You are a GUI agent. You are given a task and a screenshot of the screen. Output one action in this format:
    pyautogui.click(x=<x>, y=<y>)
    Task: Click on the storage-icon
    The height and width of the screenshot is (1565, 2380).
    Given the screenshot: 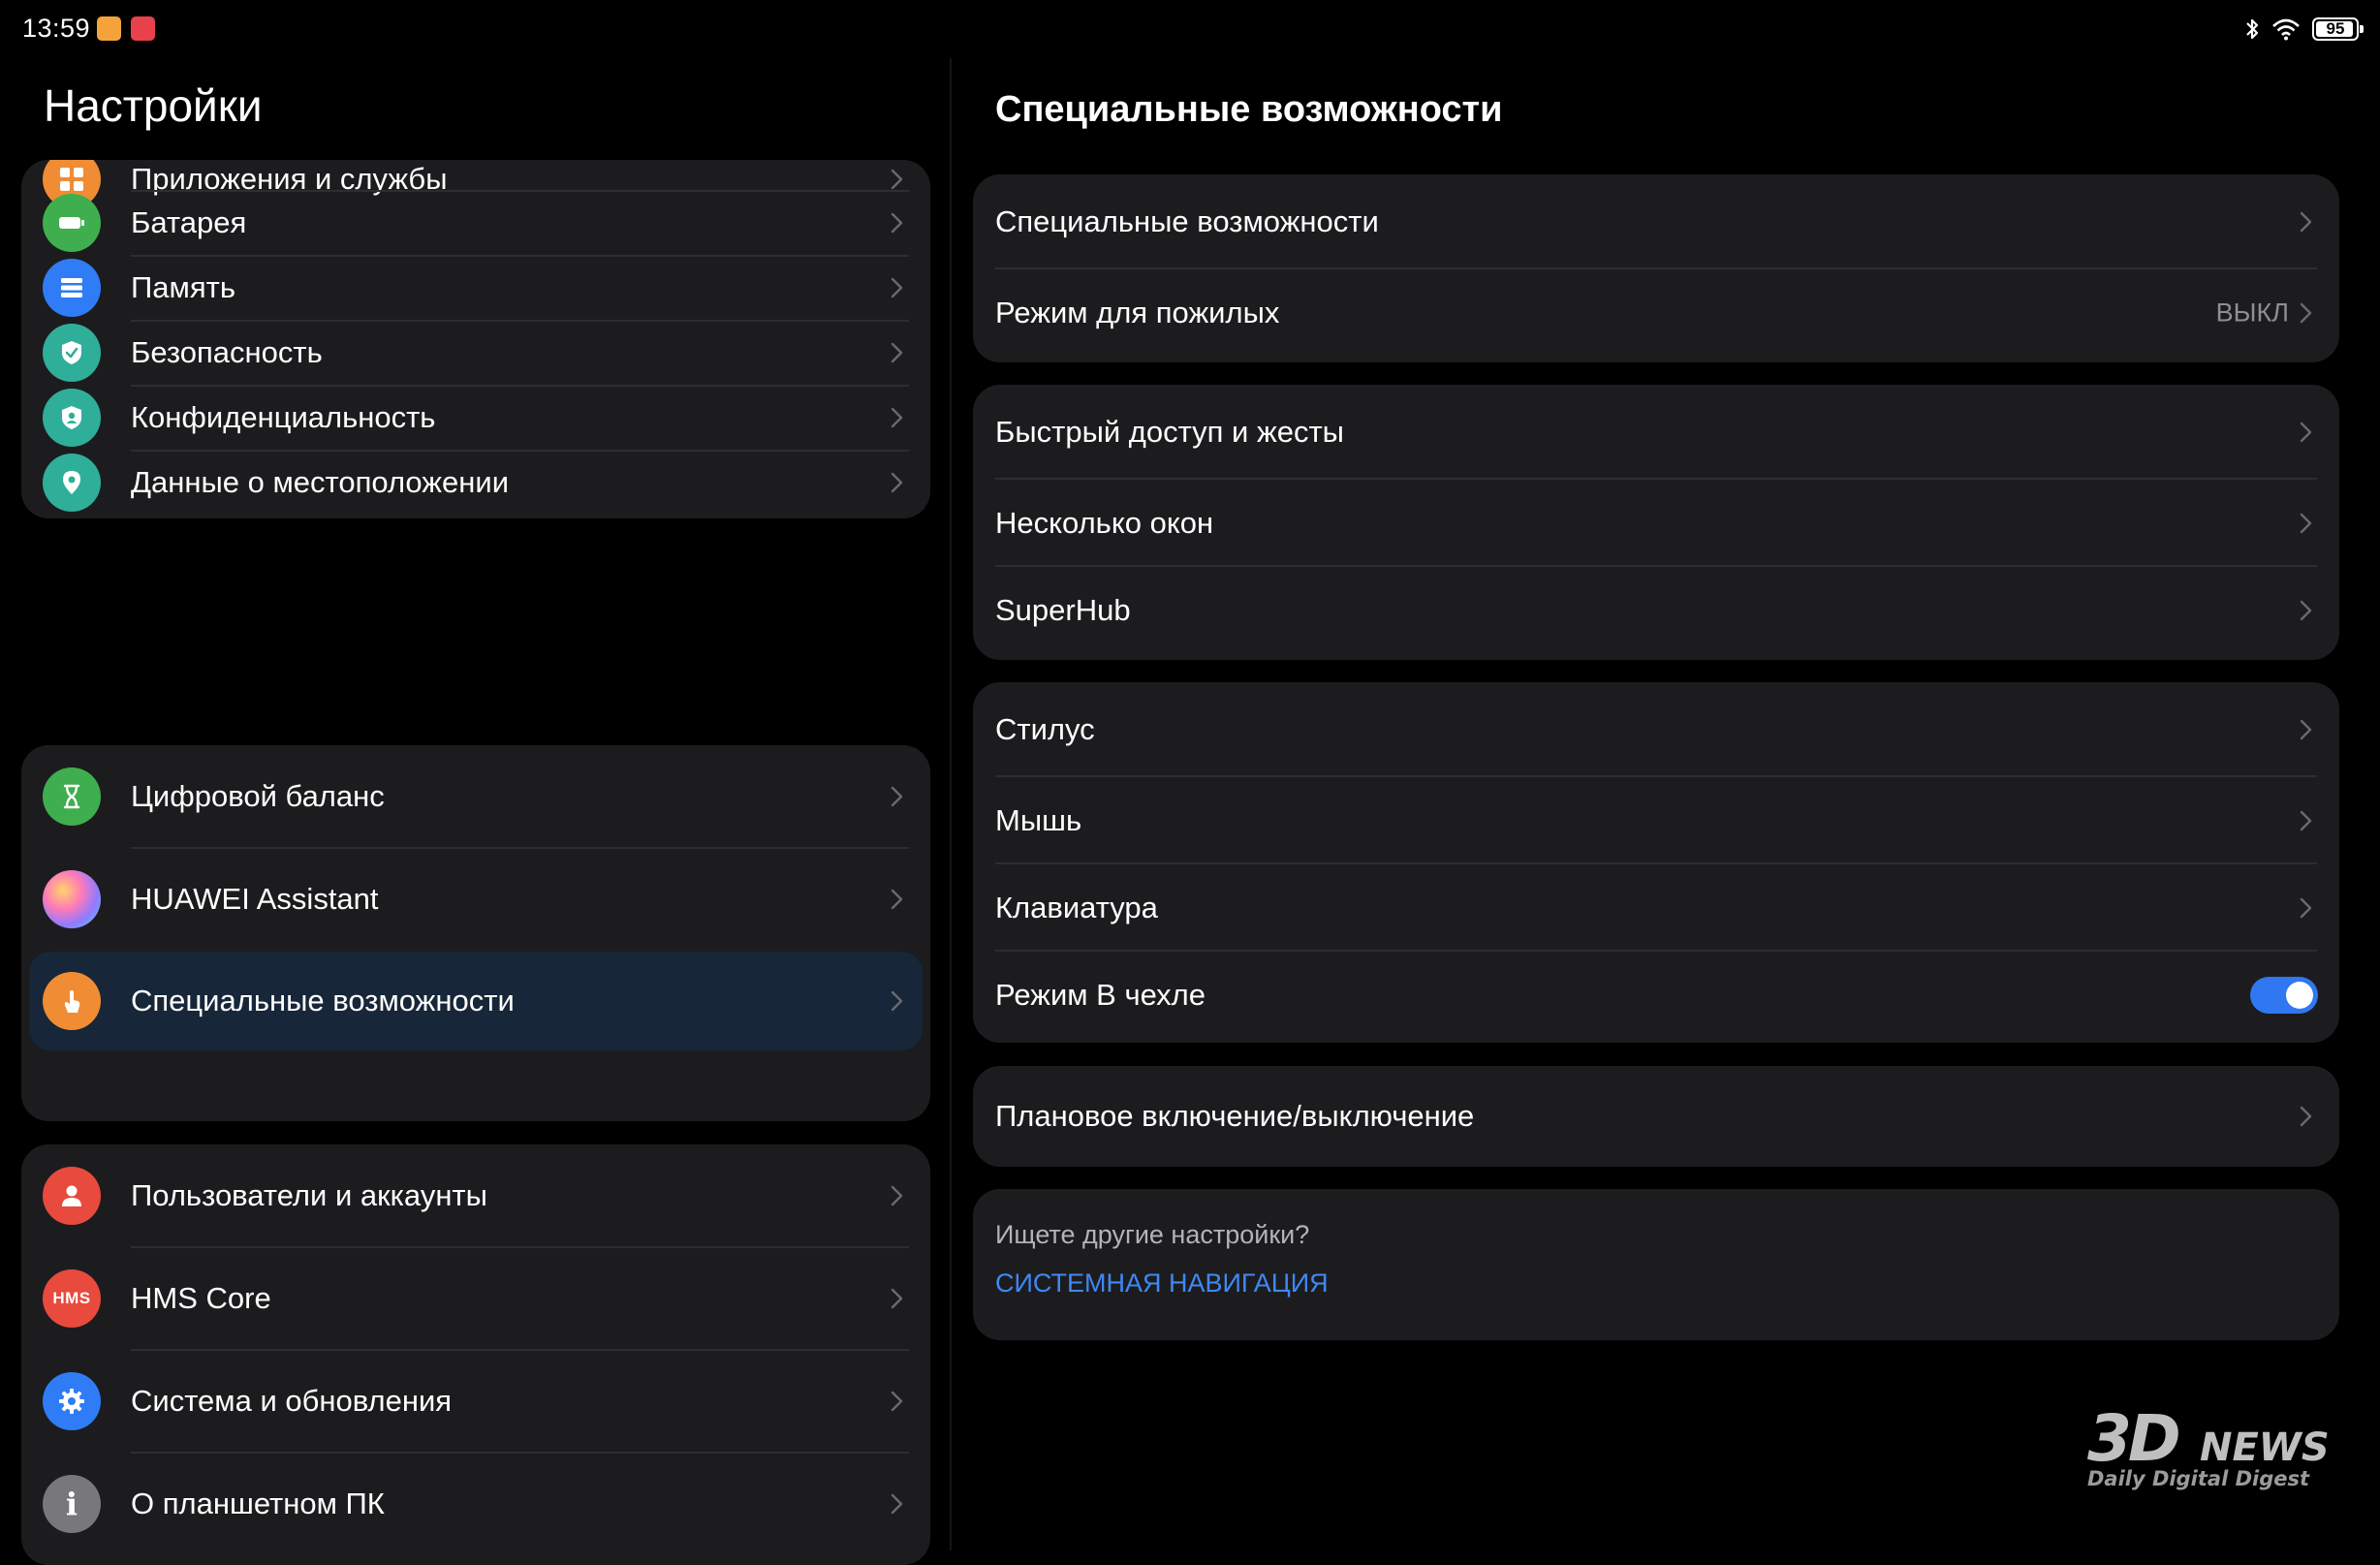 What is the action you would take?
    pyautogui.click(x=72, y=288)
    